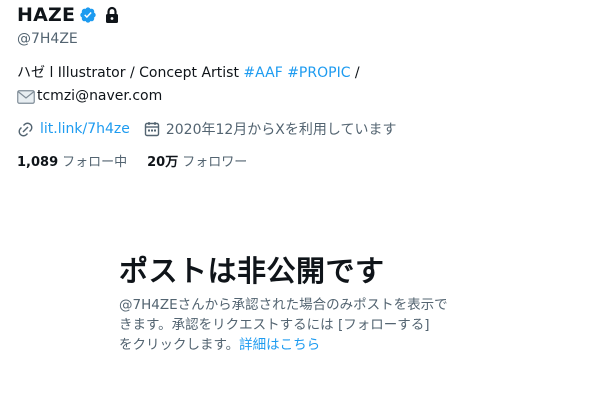 Image resolution: width=600 pixels, height=404 pixels. I want to click on website-item: lit.link/7h4ze, so click(73, 129).